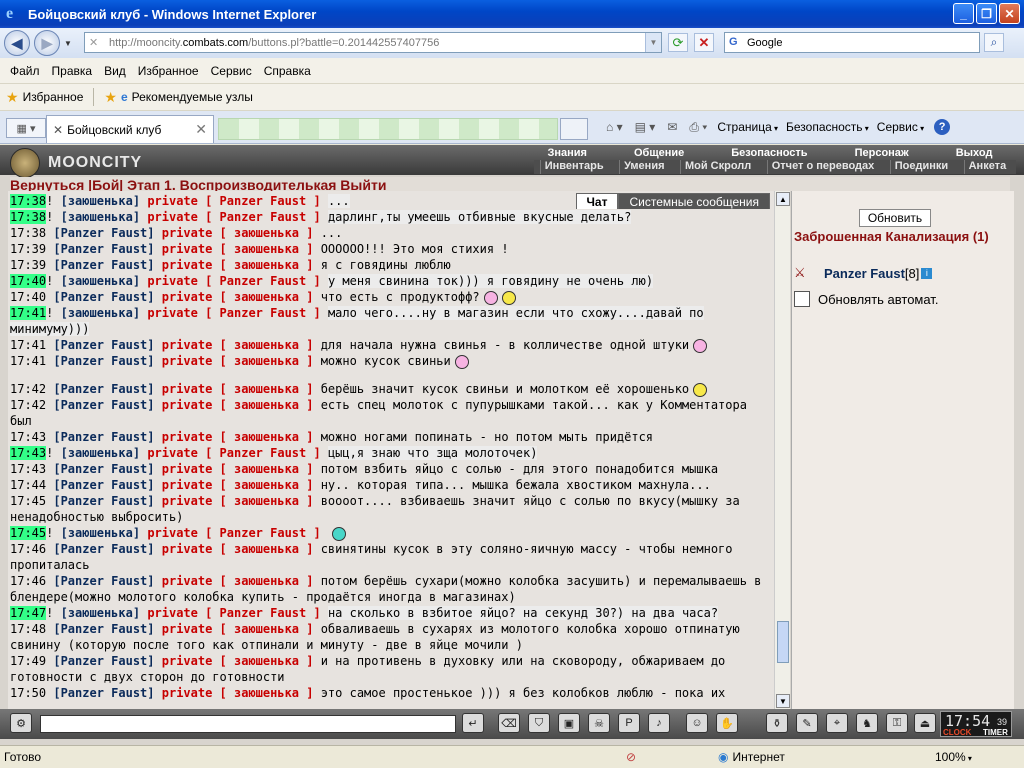 The width and height of the screenshot is (1024, 768). Describe the element at coordinates (130, 129) in the screenshot. I see `tab-fight-club: ✕ Бойцовский клуб ✕` at that location.